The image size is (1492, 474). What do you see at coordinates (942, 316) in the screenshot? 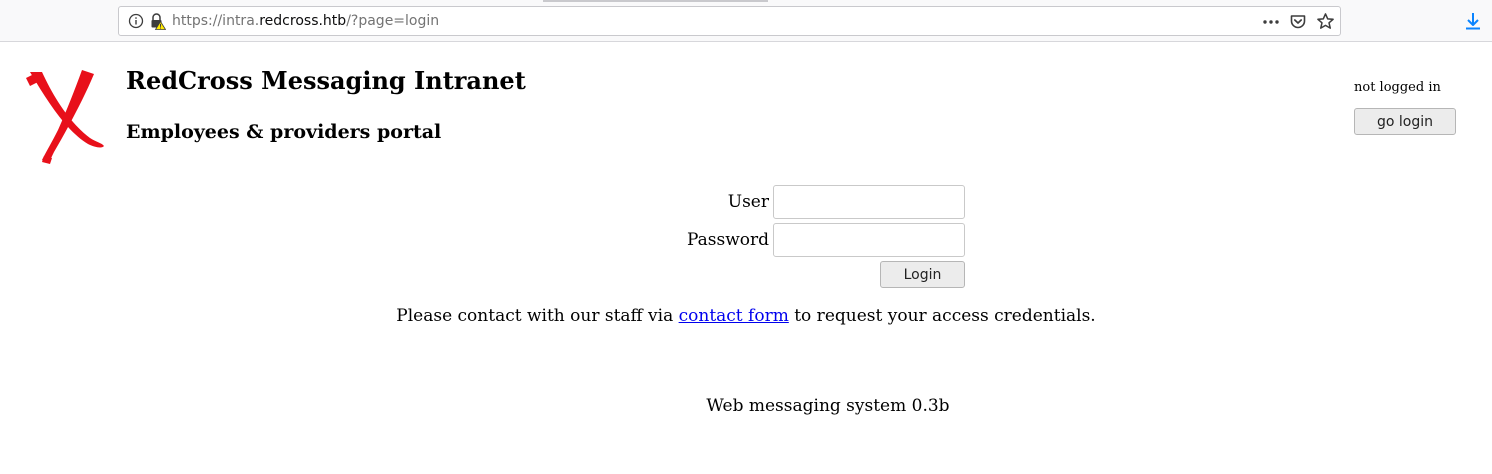
I see `contact-text-after: to request your access credentials.` at bounding box center [942, 316].